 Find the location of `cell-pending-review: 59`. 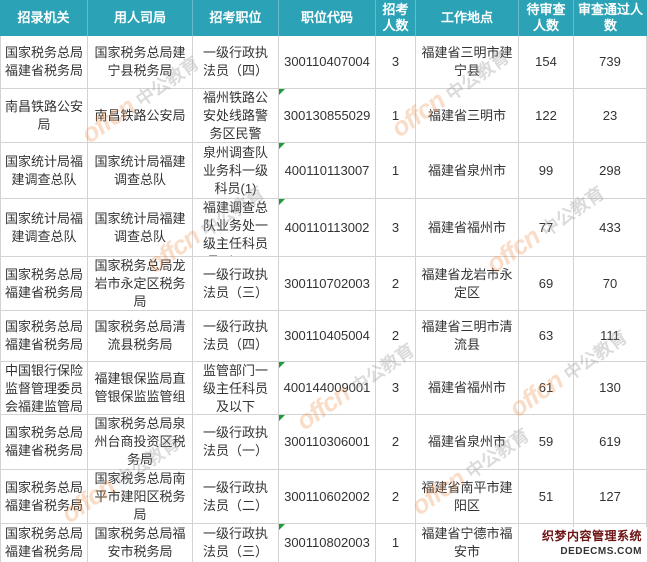

cell-pending-review: 59 is located at coordinates (546, 442).